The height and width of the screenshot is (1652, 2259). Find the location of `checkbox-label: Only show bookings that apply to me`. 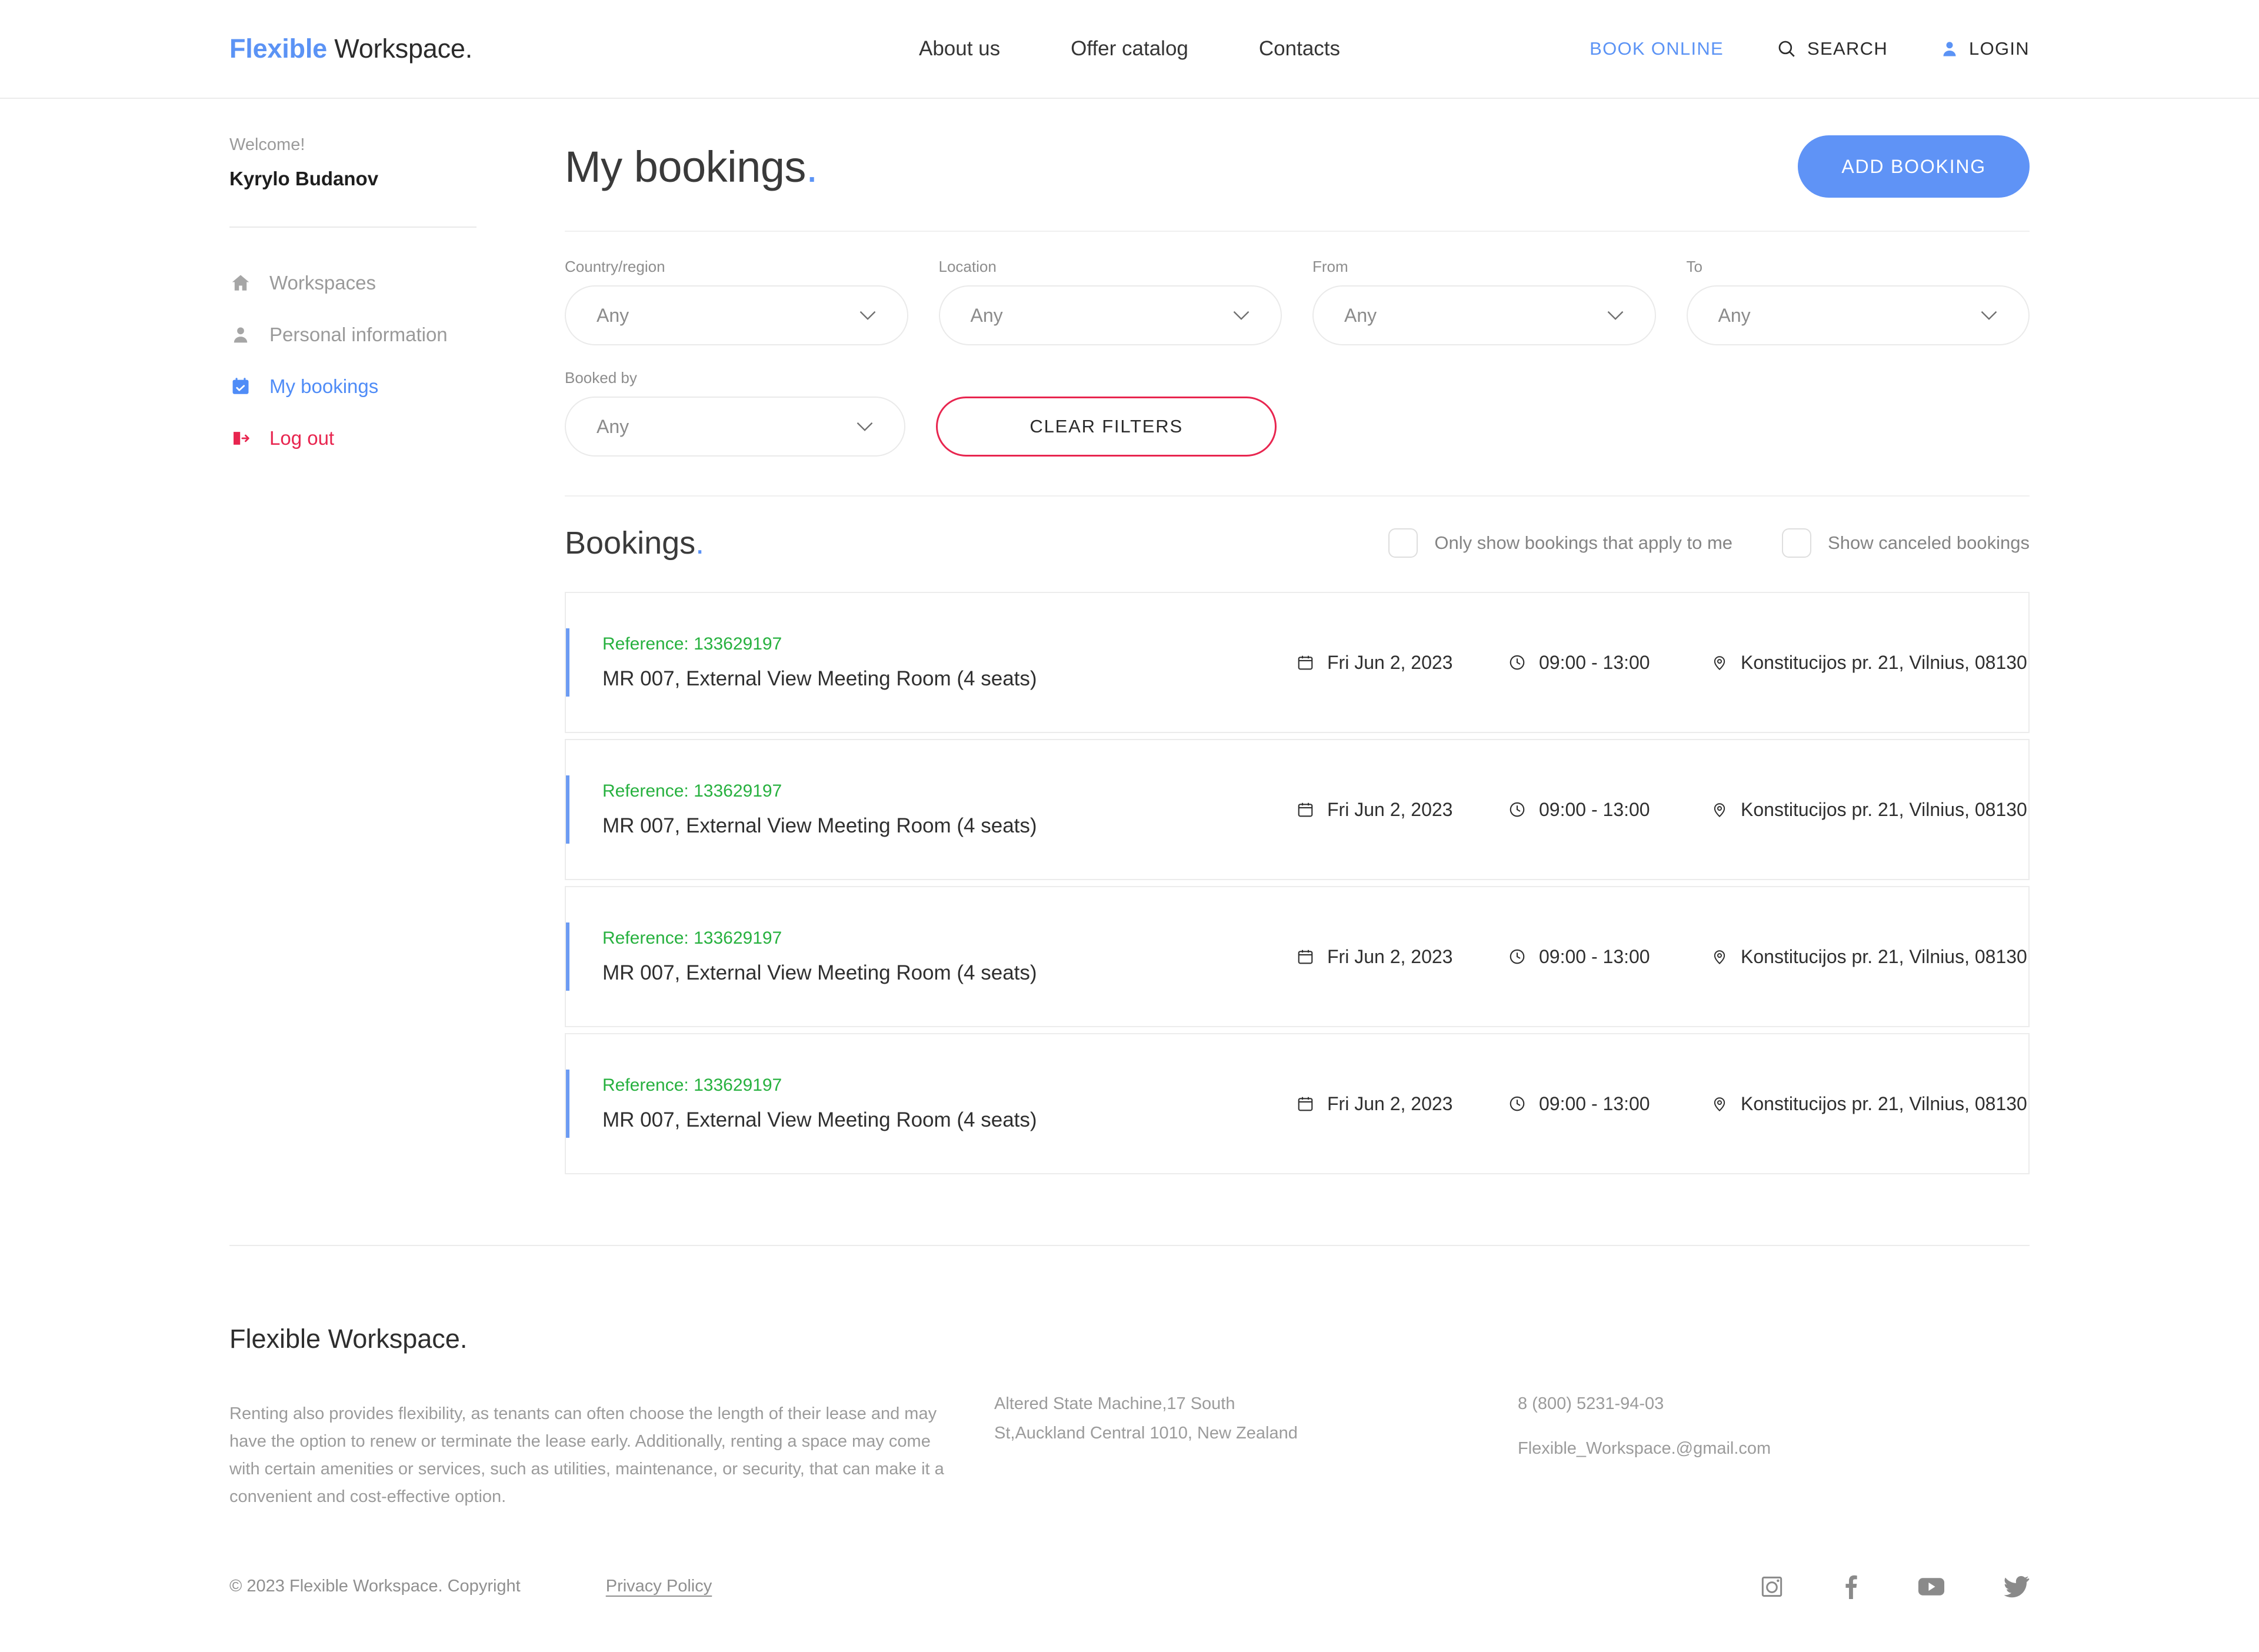

checkbox-label: Only show bookings that apply to me is located at coordinates (1583, 542).